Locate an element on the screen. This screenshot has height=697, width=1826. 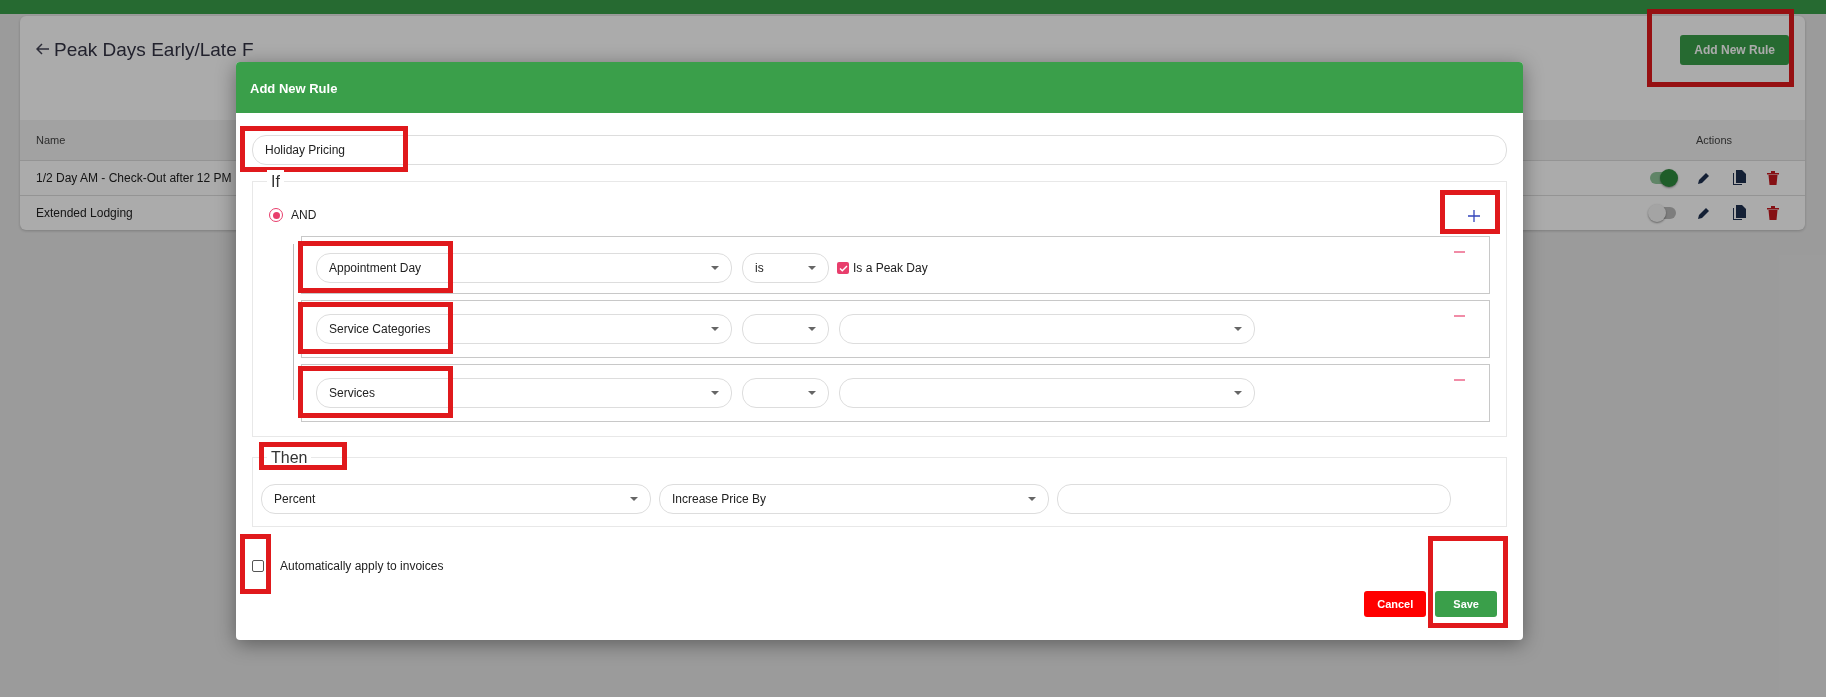
column-header: Name is located at coordinates (51, 140).